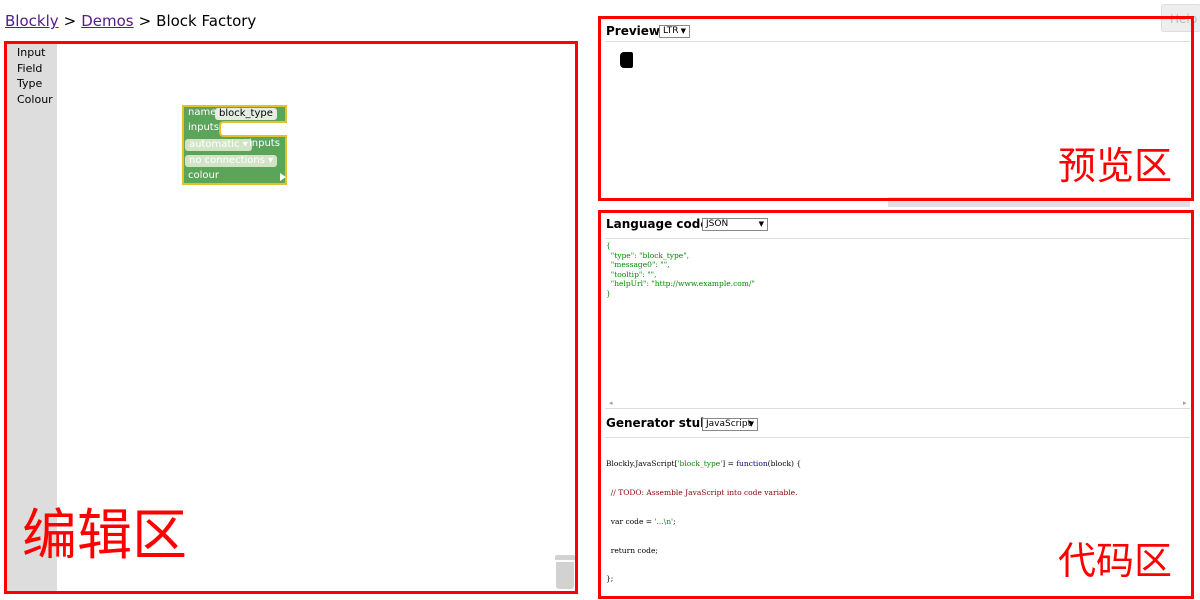  I want to click on breadcrumb: Blockly > Demos > Block Factory, so click(130, 21).